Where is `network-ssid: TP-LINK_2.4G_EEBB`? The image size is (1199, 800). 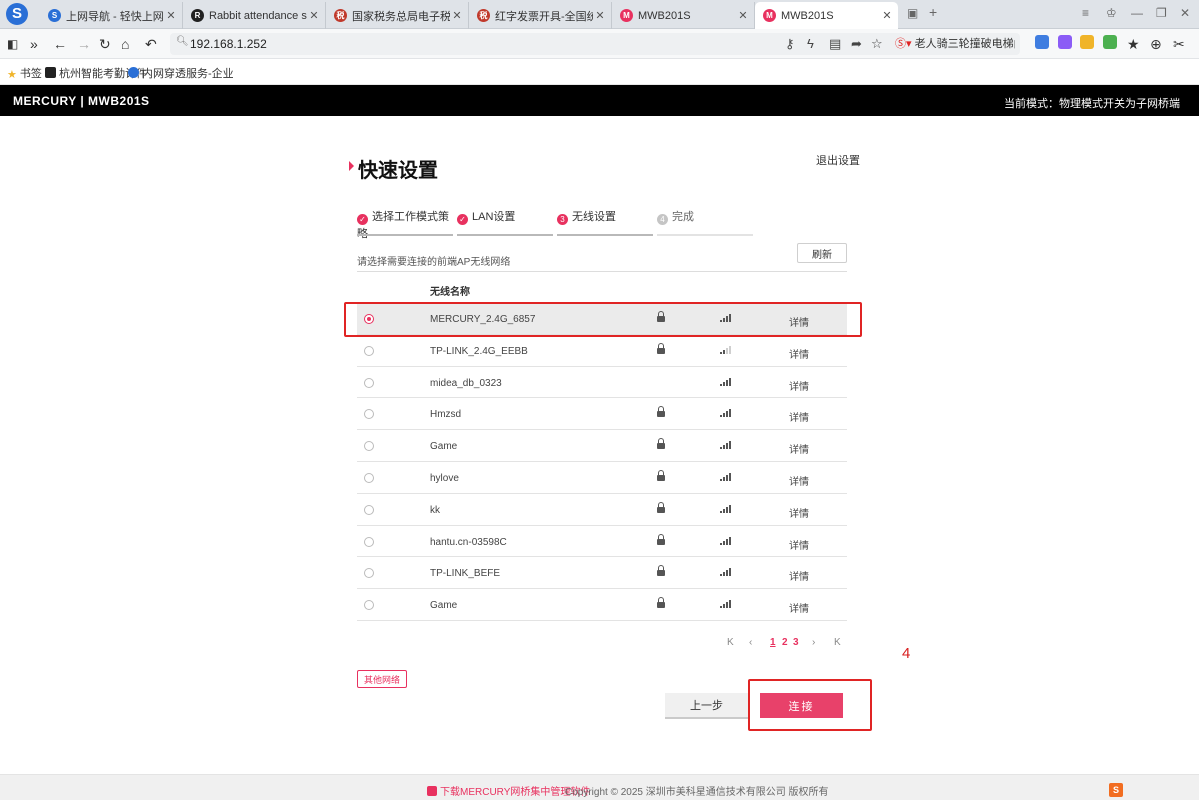 network-ssid: TP-LINK_2.4G_EEBB is located at coordinates (479, 351).